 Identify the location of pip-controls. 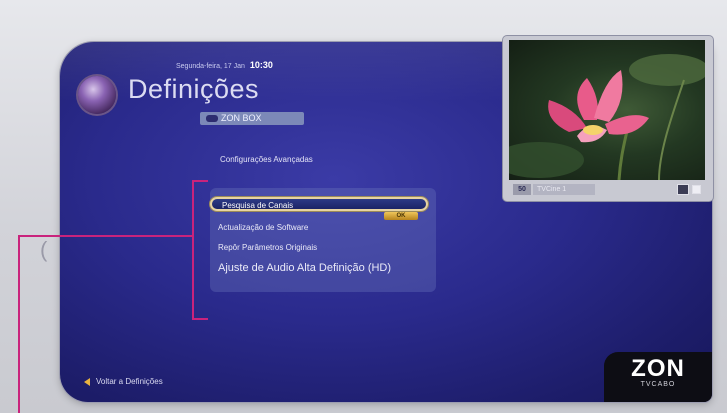
(689, 189).